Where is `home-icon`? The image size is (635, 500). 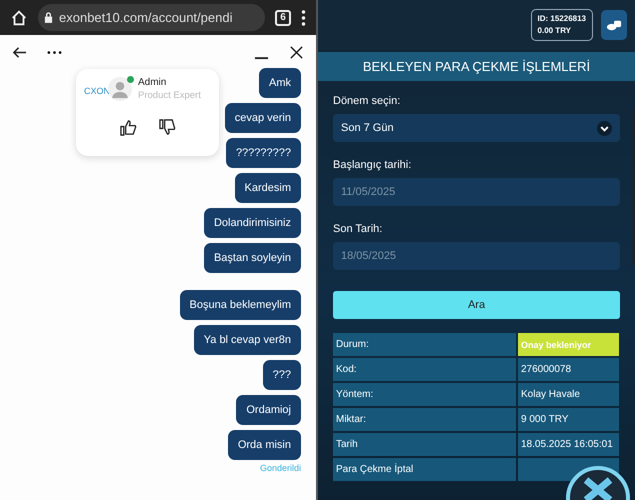
home-icon is located at coordinates (19, 17).